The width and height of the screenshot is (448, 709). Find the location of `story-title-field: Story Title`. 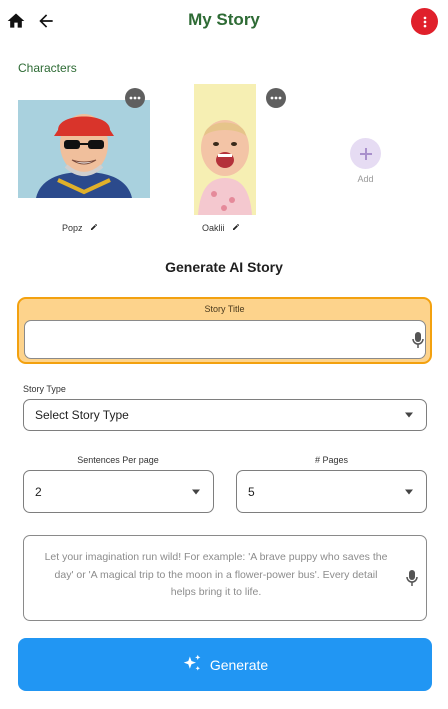

story-title-field: Story Title is located at coordinates (224, 330).